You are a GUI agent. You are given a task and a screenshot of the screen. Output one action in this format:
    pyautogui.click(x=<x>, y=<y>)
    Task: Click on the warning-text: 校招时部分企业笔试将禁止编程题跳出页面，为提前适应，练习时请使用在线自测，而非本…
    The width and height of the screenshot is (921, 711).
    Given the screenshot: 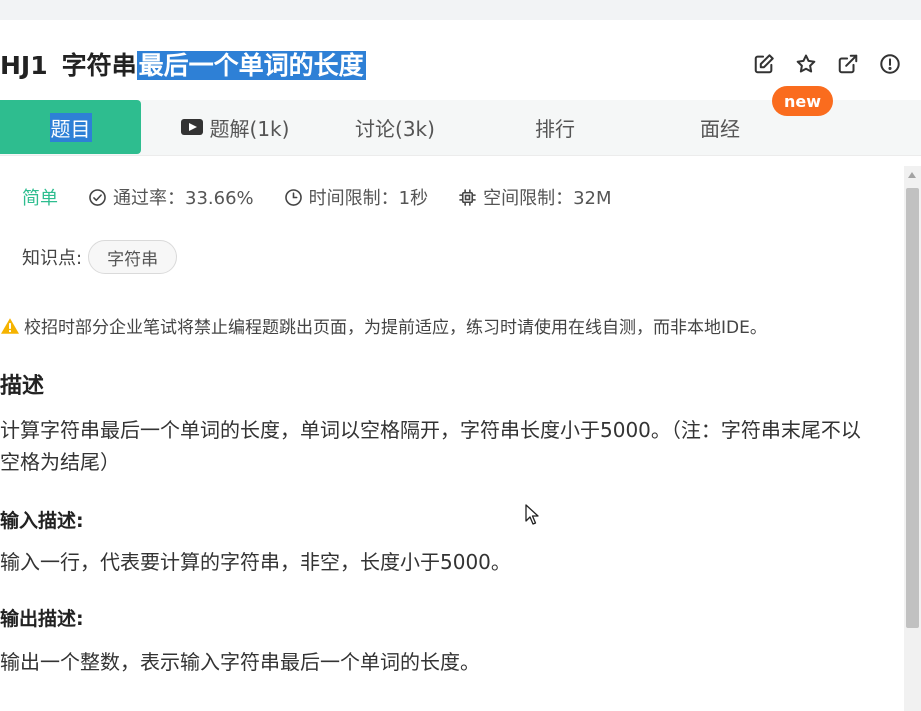 What is the action you would take?
    pyautogui.click(x=395, y=328)
    